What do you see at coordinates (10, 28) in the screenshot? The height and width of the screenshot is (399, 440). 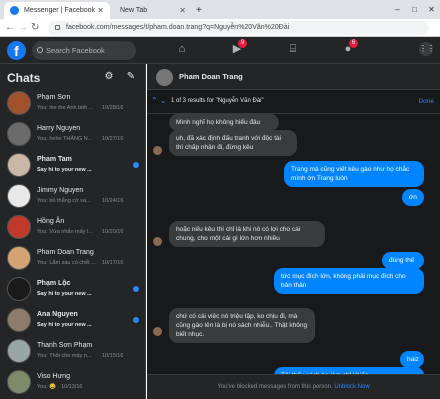 I see `back-arrow-icon: ←` at bounding box center [10, 28].